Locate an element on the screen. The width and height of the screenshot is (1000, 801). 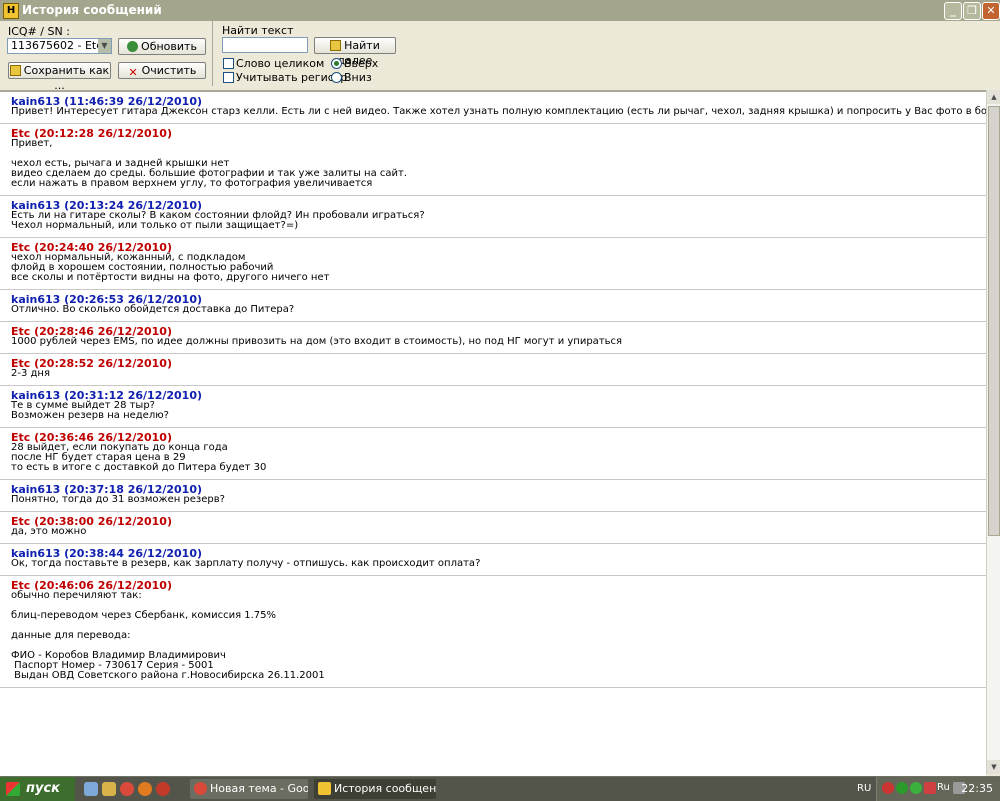
whole-word-checkbox is located at coordinates (228, 63).